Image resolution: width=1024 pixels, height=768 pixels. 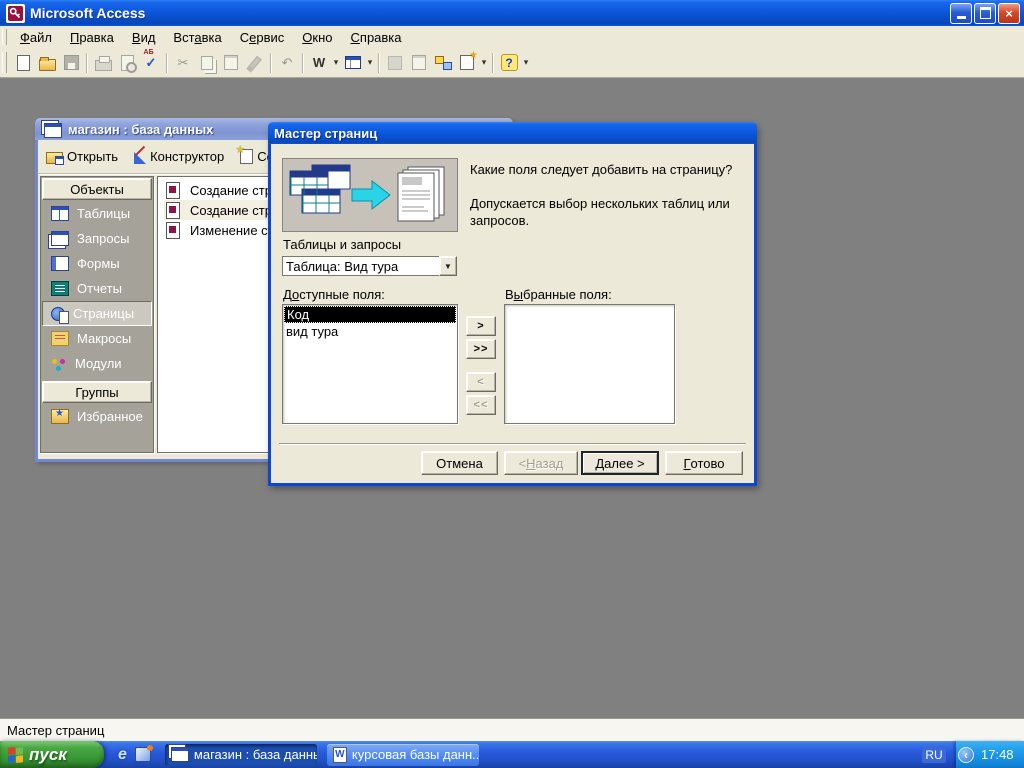 What do you see at coordinates (71, 63) in the screenshot?
I see `save-button` at bounding box center [71, 63].